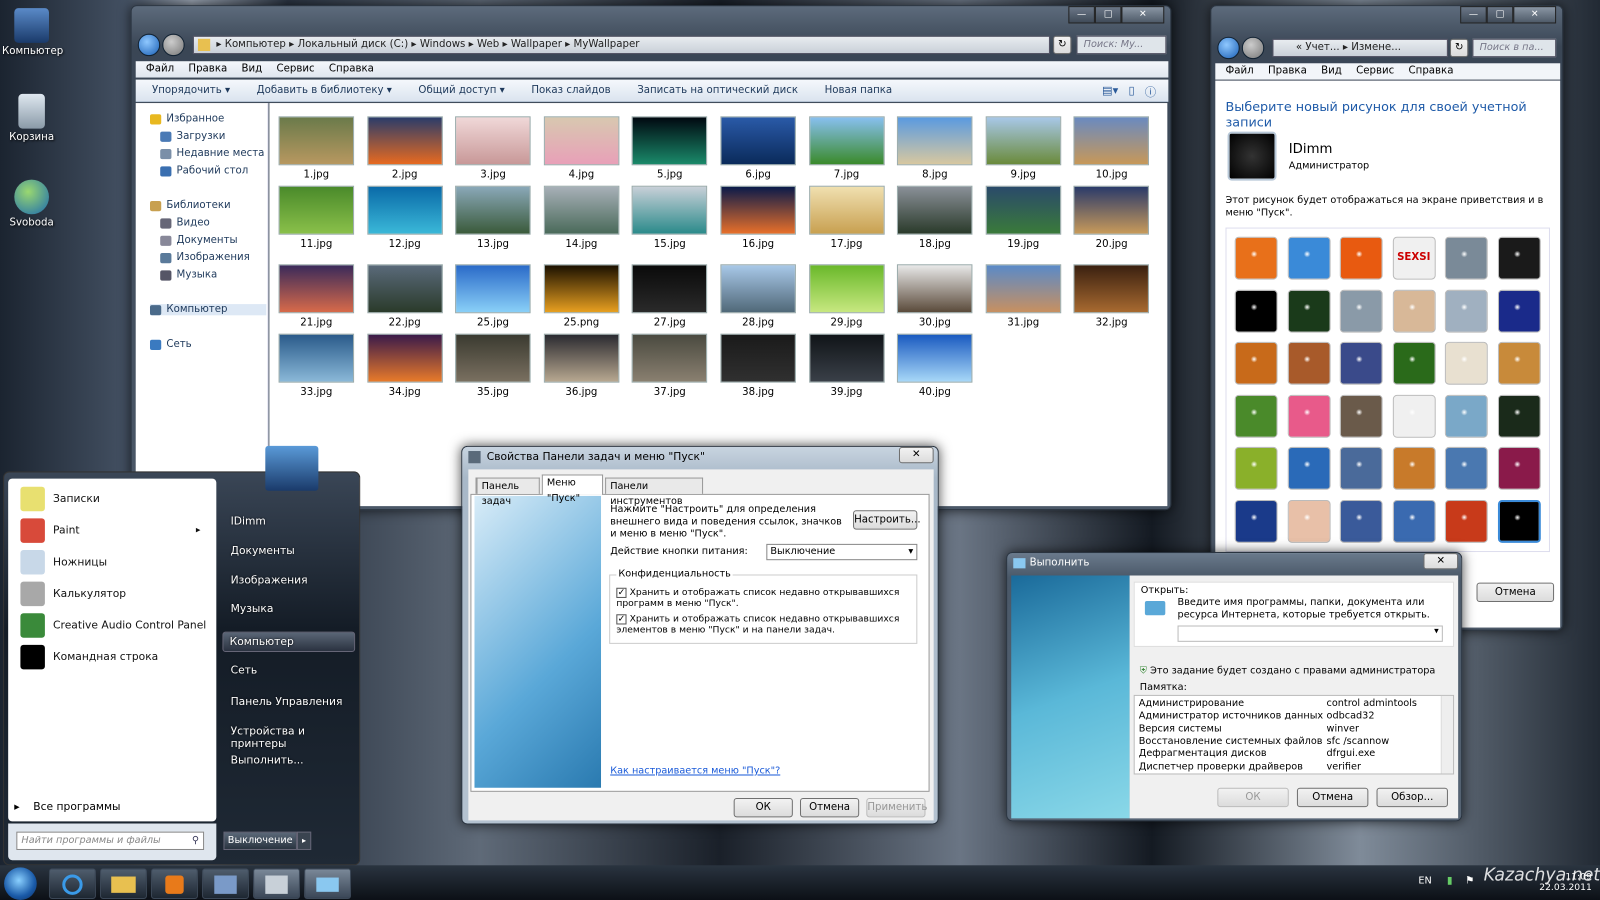 Image resolution: width=1600 pixels, height=900 pixels. What do you see at coordinates (758, 365) in the screenshot?
I see `file-item: 38.jpg` at bounding box center [758, 365].